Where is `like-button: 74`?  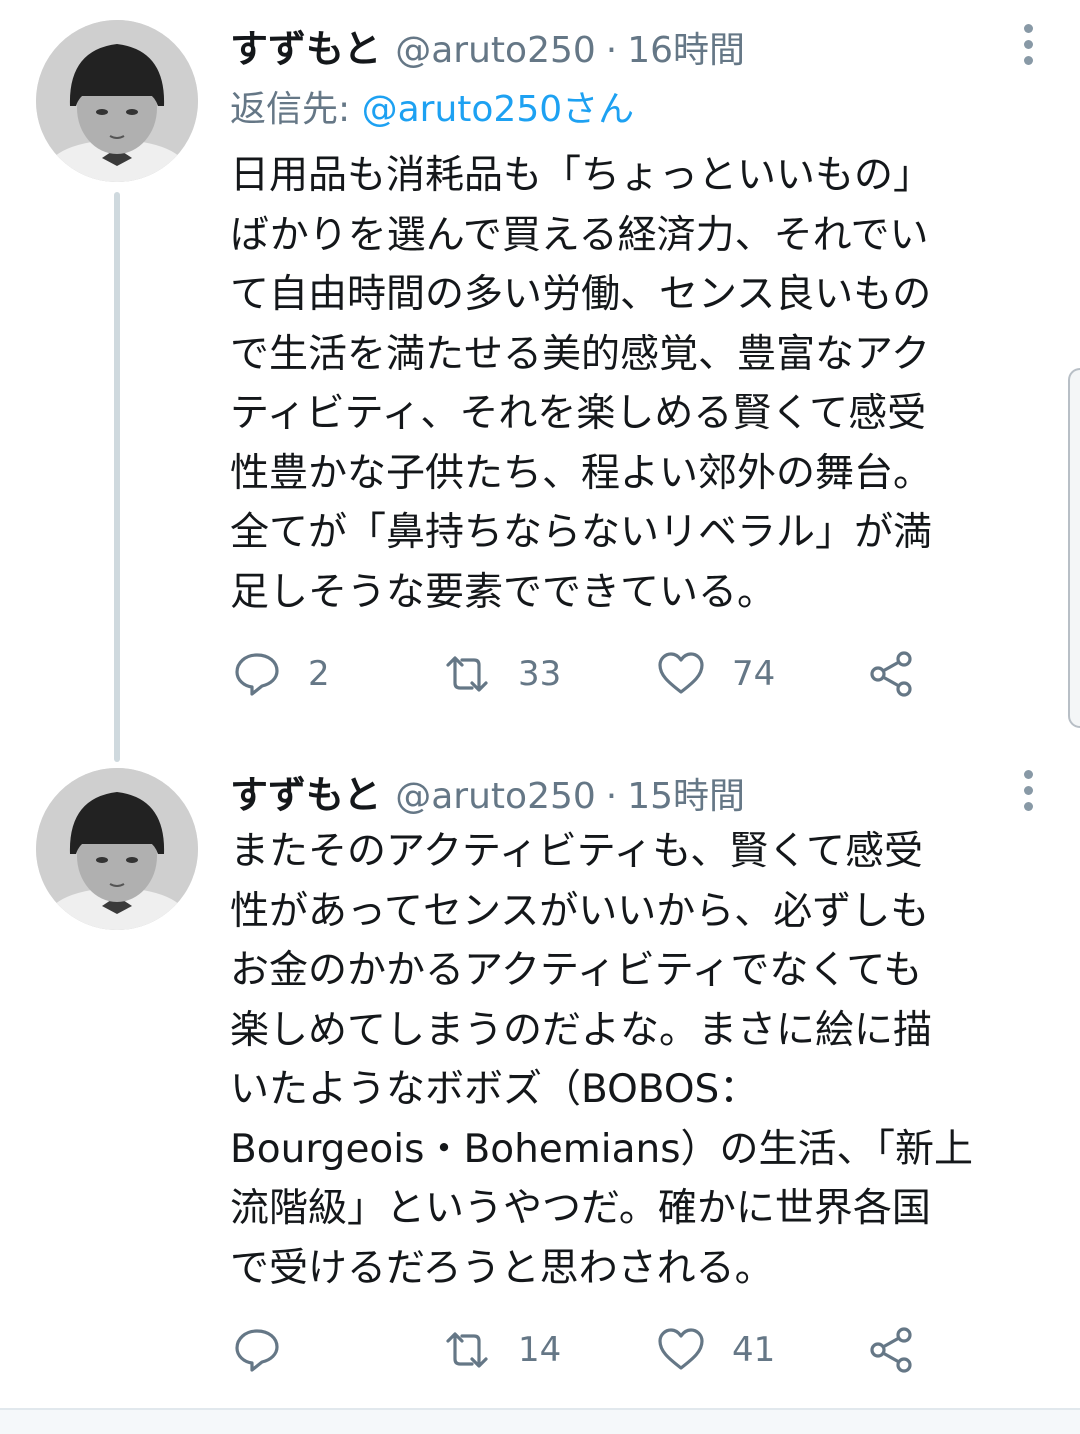 like-button: 74 is located at coordinates (715, 674).